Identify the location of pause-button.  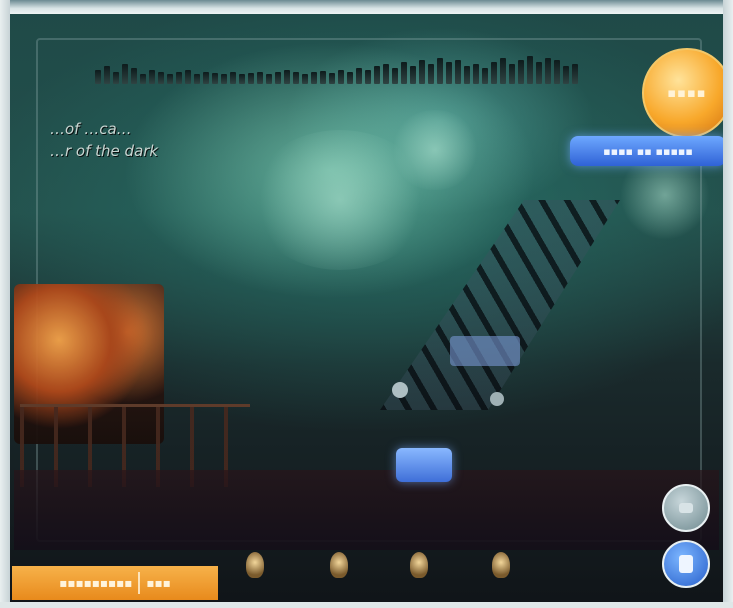
(686, 564).